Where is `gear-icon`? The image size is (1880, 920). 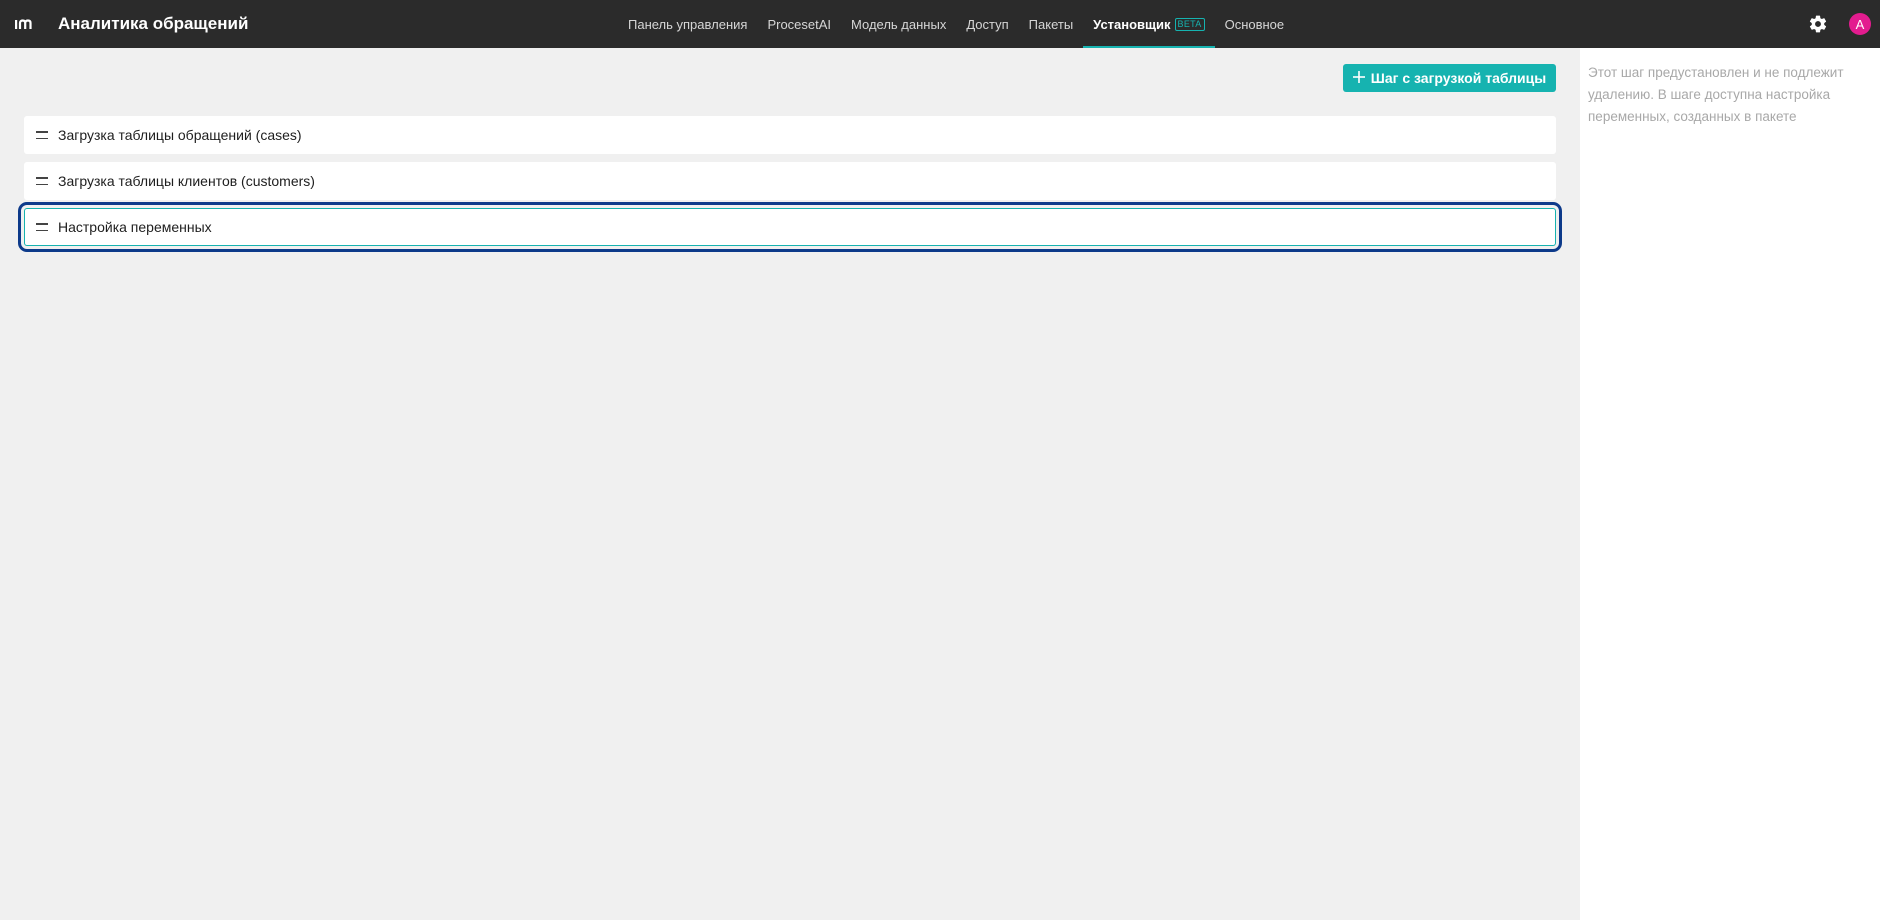 gear-icon is located at coordinates (1818, 24).